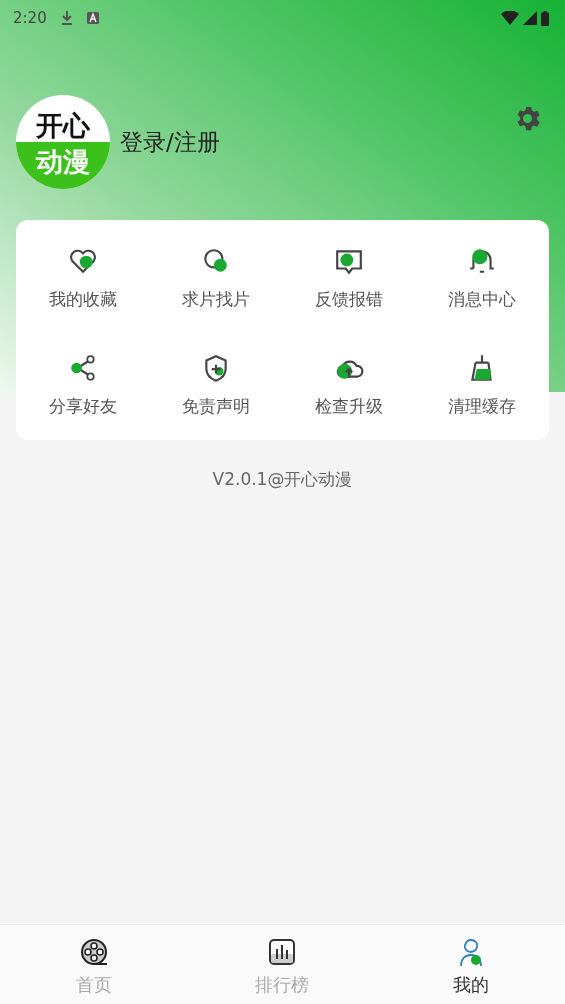  I want to click on version-text: V2.0.1@开心动漫, so click(282, 479).